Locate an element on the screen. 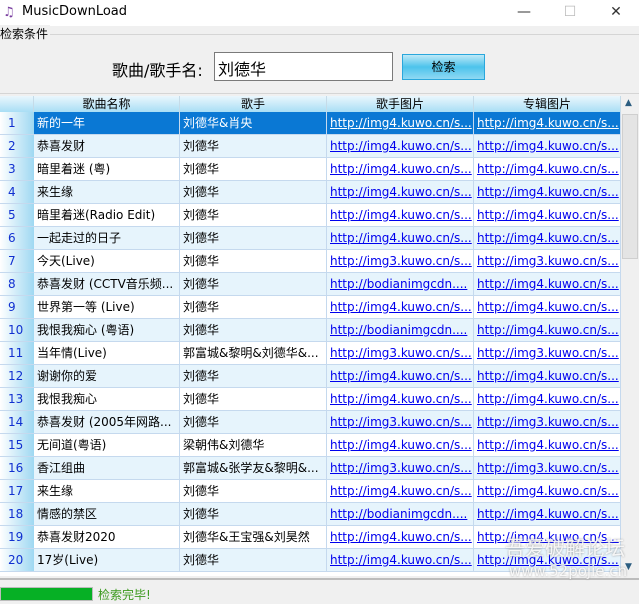 The height and width of the screenshot is (604, 639). maximize-button: ☐ is located at coordinates (570, 13).